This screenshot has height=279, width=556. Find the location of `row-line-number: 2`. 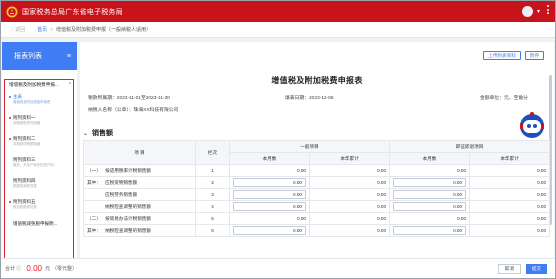

row-line-number: 2 is located at coordinates (212, 182).